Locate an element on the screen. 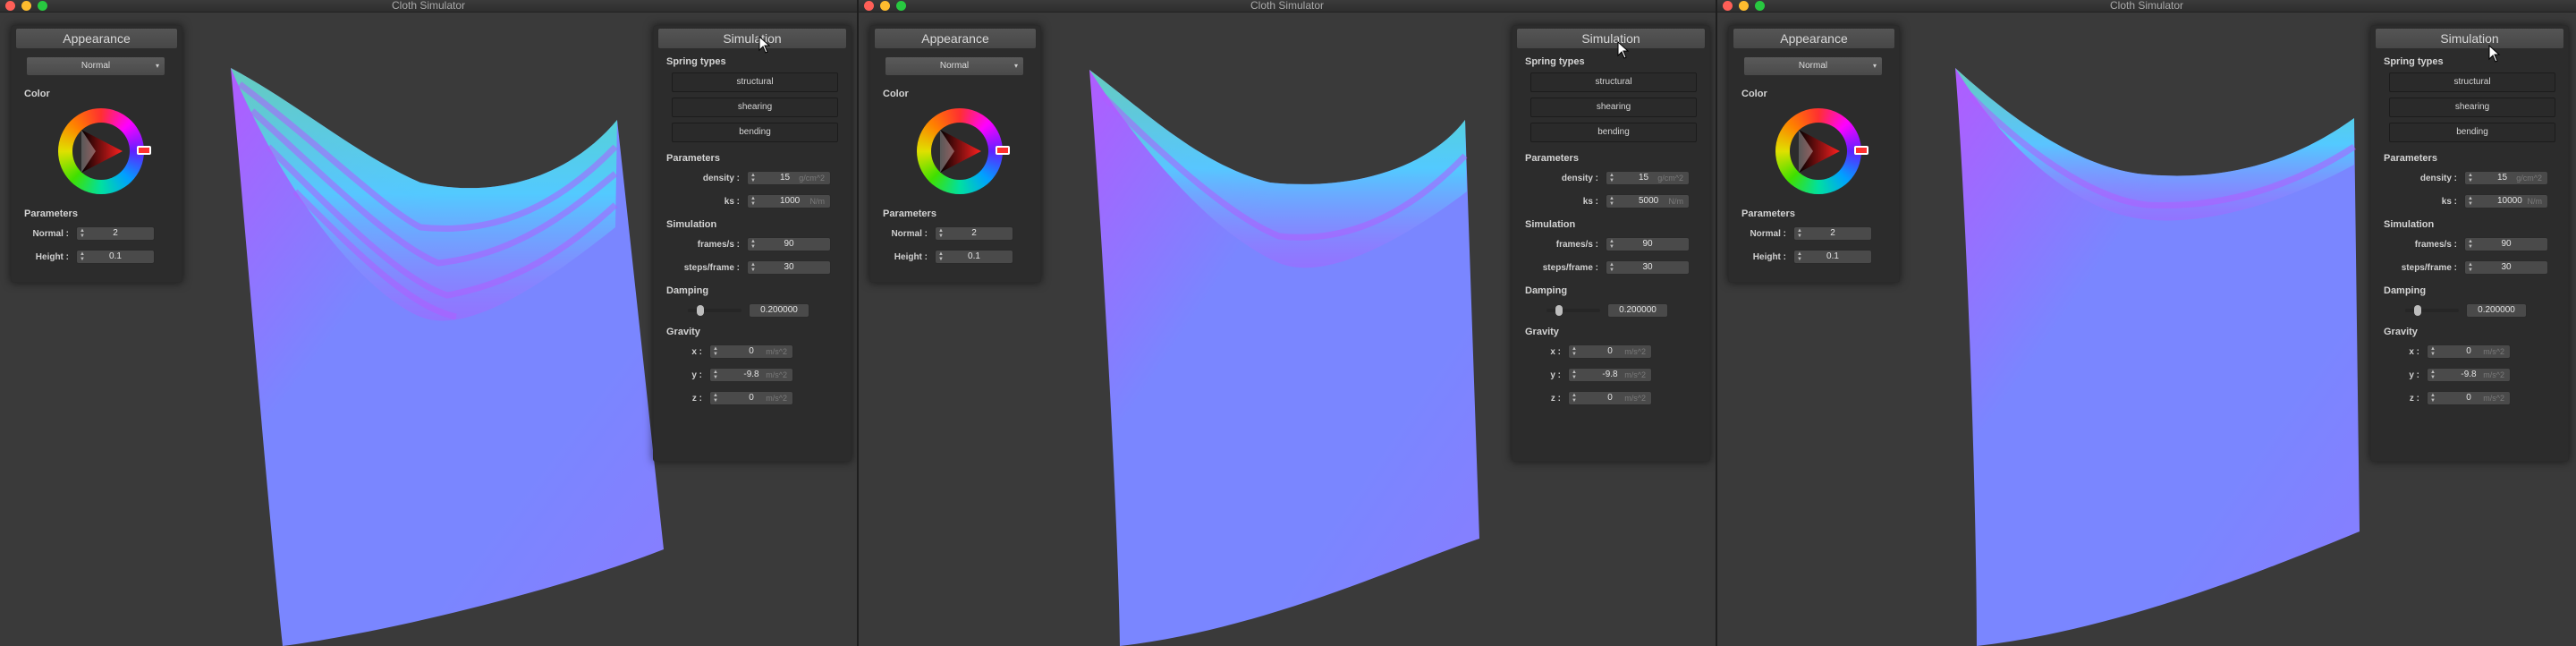 The width and height of the screenshot is (2576, 646). gravity-x-label: x : is located at coordinates (2414, 351).